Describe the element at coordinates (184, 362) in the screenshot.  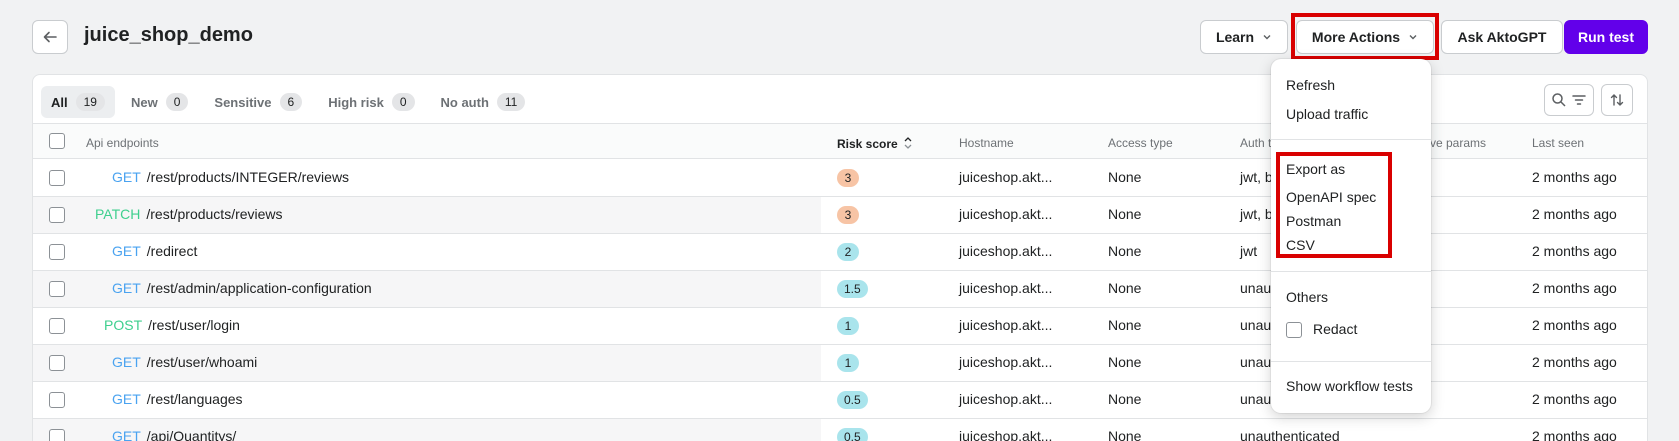
I see `endpoint: GET/rest/user/whoami` at that location.